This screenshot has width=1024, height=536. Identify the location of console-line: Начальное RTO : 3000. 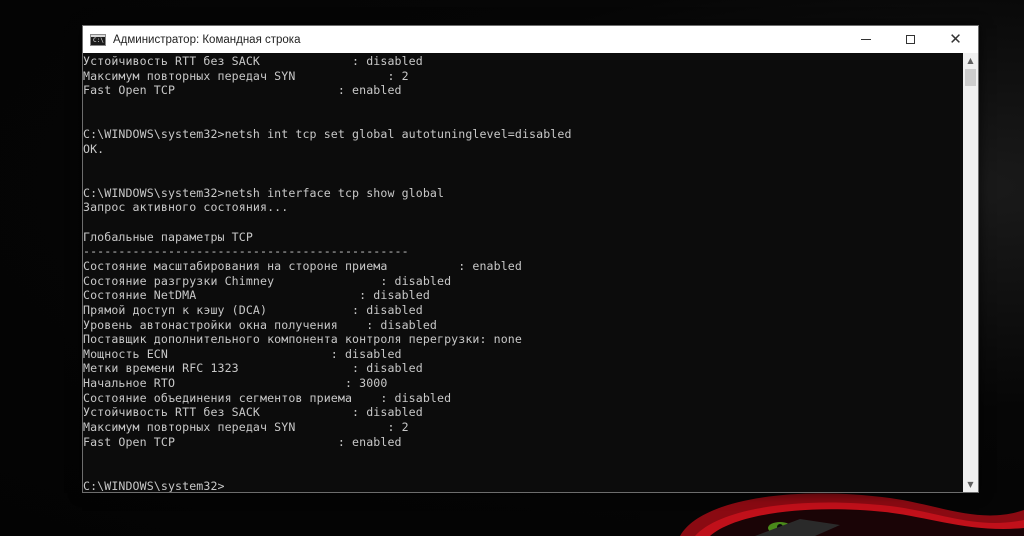
(235, 383).